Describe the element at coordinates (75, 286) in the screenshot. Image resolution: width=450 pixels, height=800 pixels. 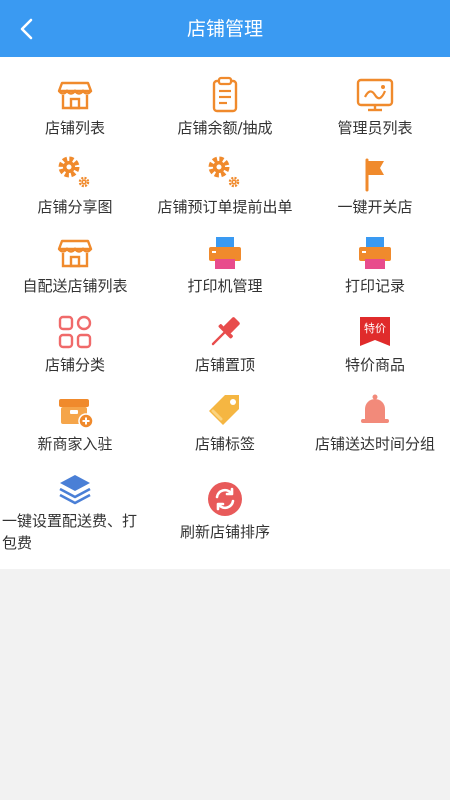
I see `grid-item-label: 自配送店铺列表` at that location.